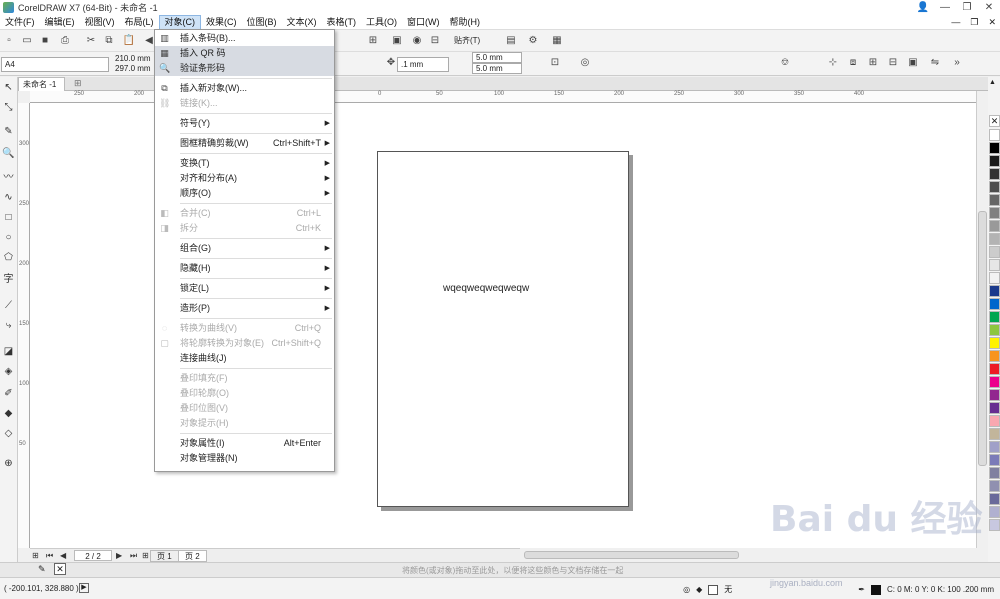 The image size is (1000, 599). What do you see at coordinates (133, 59) in the screenshot?
I see `page-width-value: 210.0 mm` at bounding box center [133, 59].